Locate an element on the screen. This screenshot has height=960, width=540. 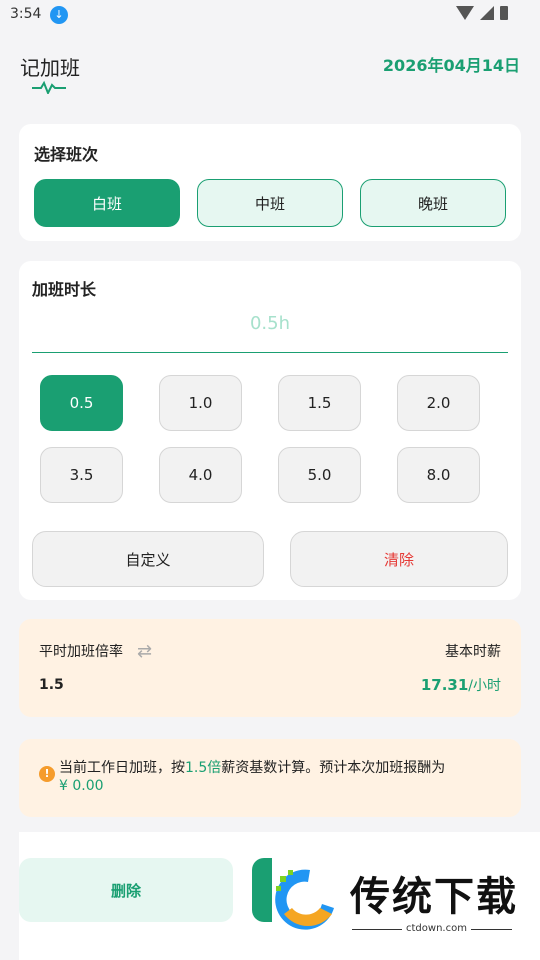
watermark-url: ctdown.com is located at coordinates (436, 928).